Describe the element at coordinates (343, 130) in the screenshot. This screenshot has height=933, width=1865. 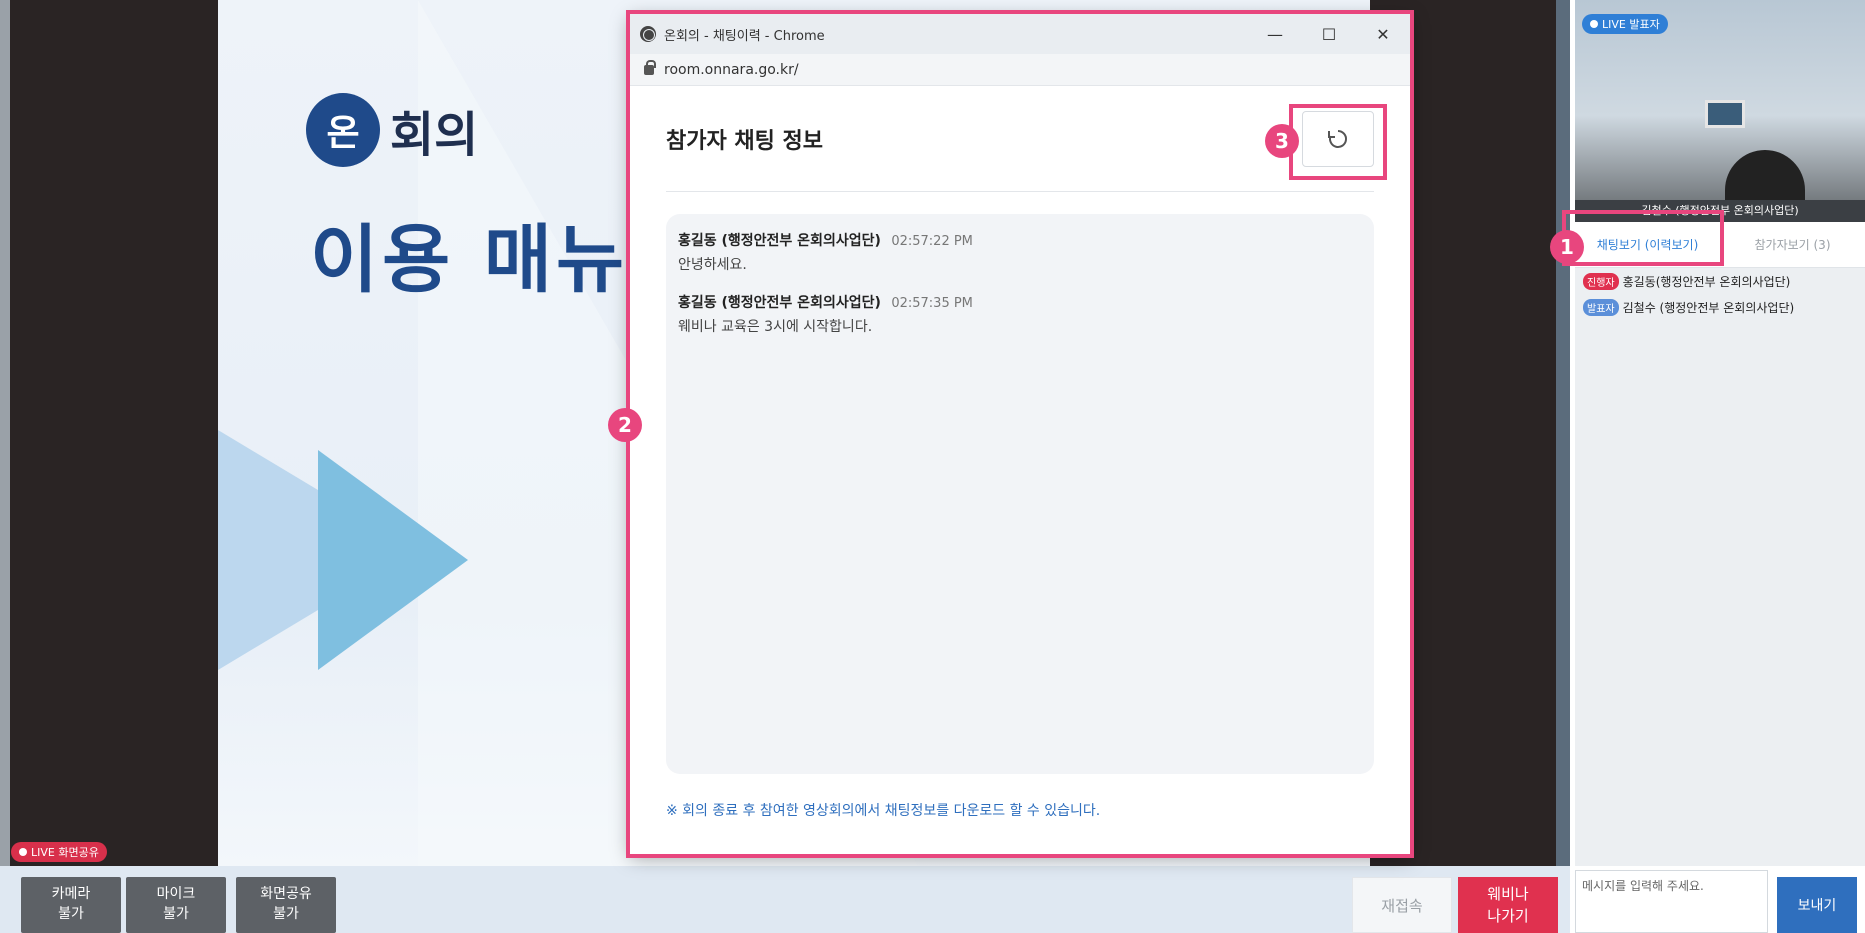
I see `logo-mark: 온` at that location.